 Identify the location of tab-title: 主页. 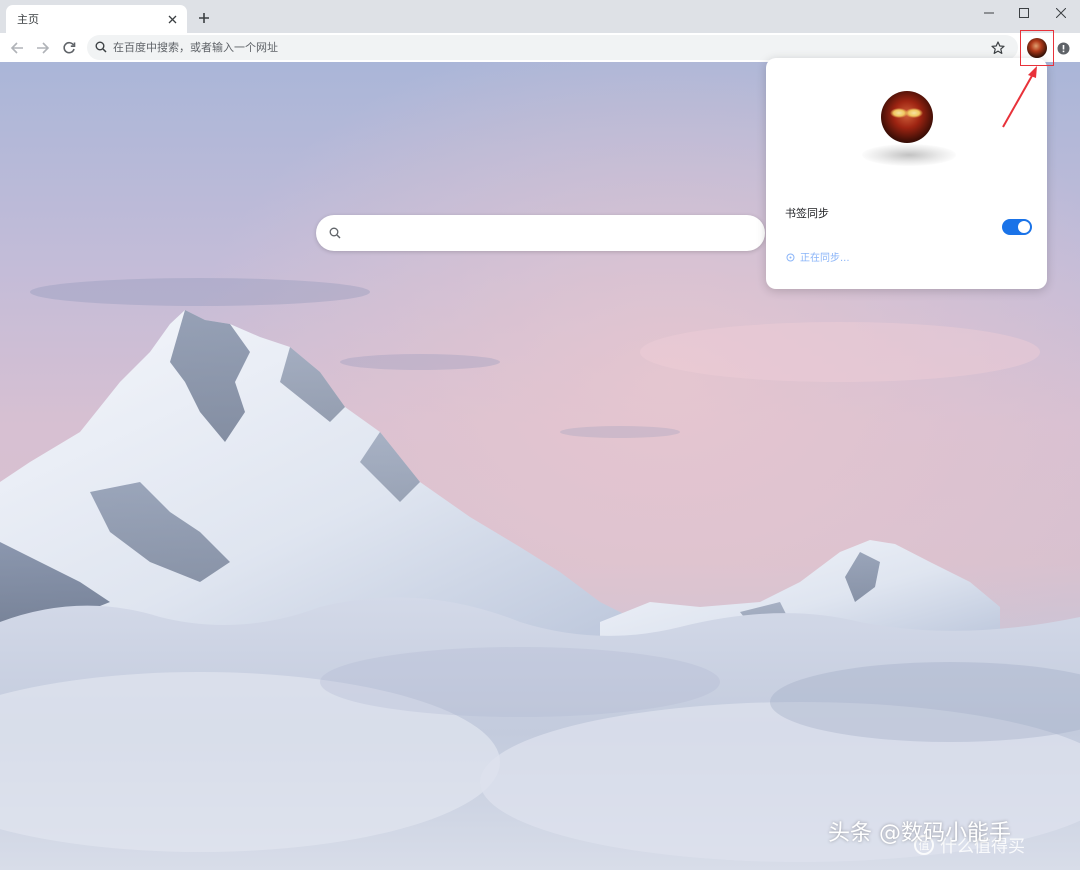
(28, 19).